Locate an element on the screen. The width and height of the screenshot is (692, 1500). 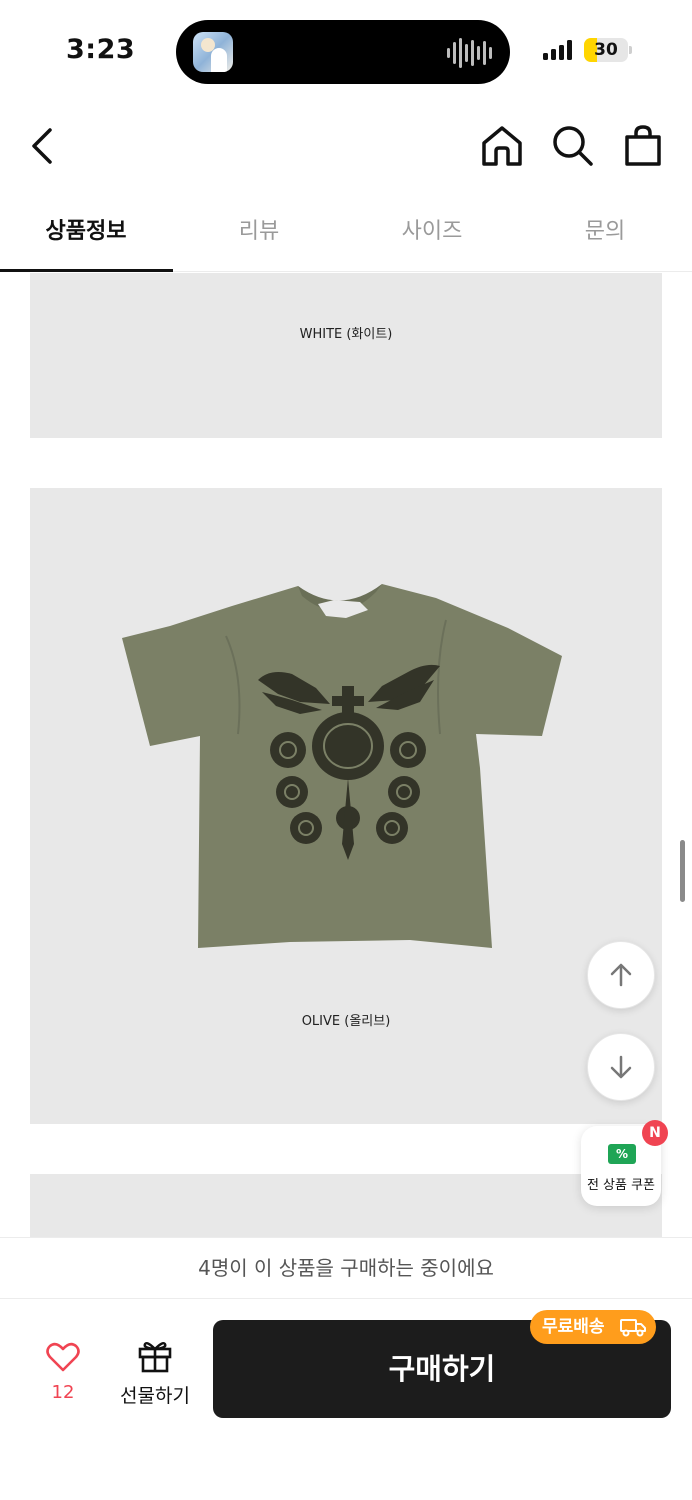
arrow-down-icon is located at coordinates (621, 1067).